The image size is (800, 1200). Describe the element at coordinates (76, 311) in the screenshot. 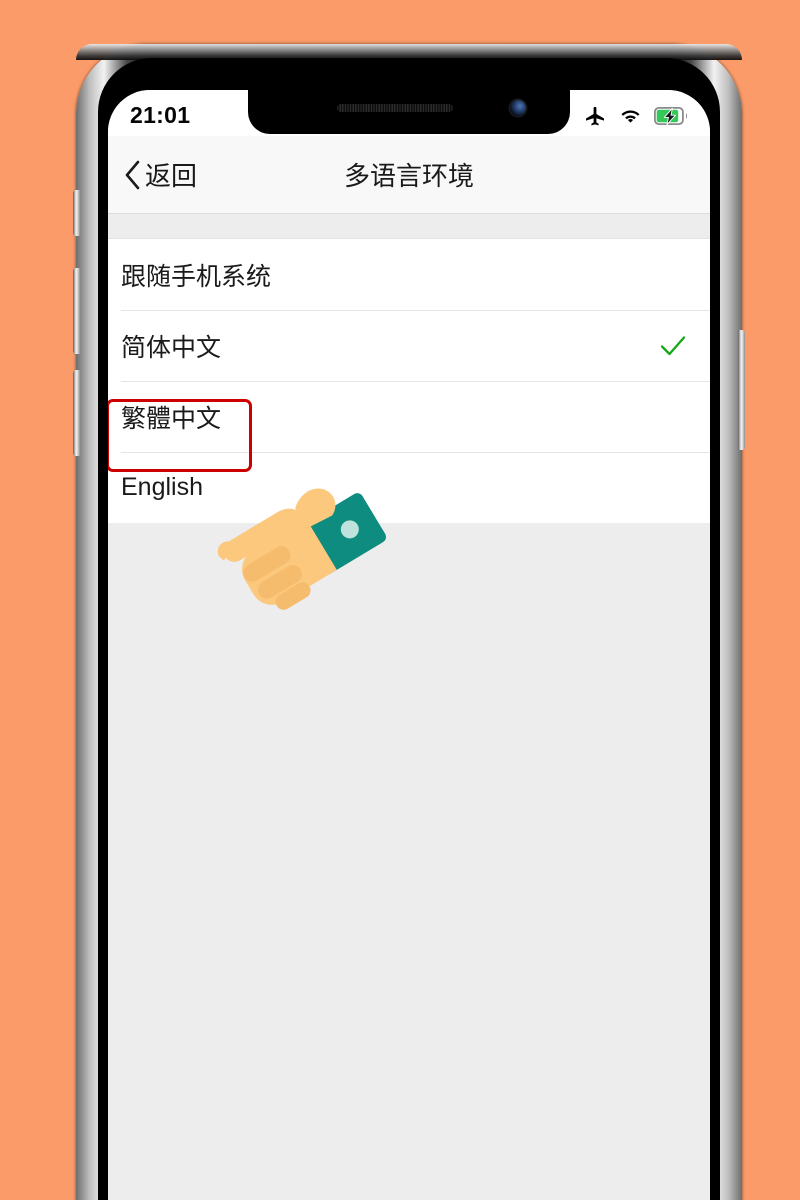

I see `volume-up-button` at that location.